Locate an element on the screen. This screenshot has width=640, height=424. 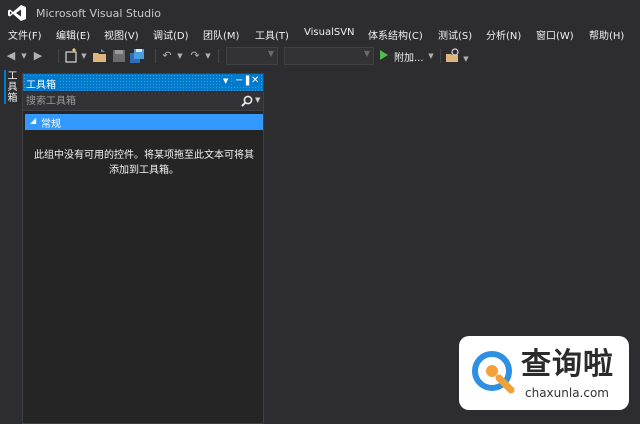
back-icon: ◀ is located at coordinates (11, 56).